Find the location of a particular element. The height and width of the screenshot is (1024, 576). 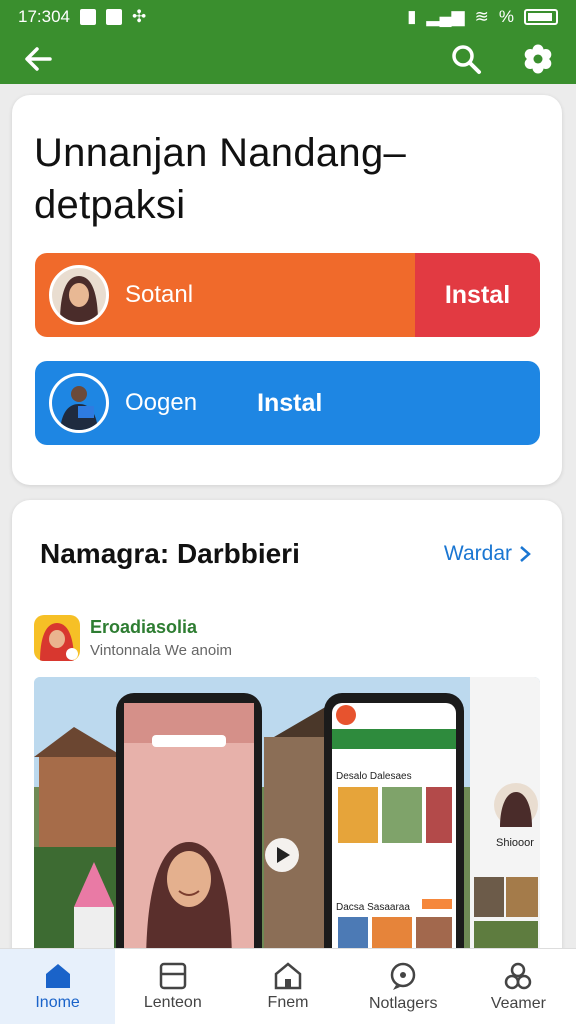

banner-app-name: Sotanl is located at coordinates (159, 294).